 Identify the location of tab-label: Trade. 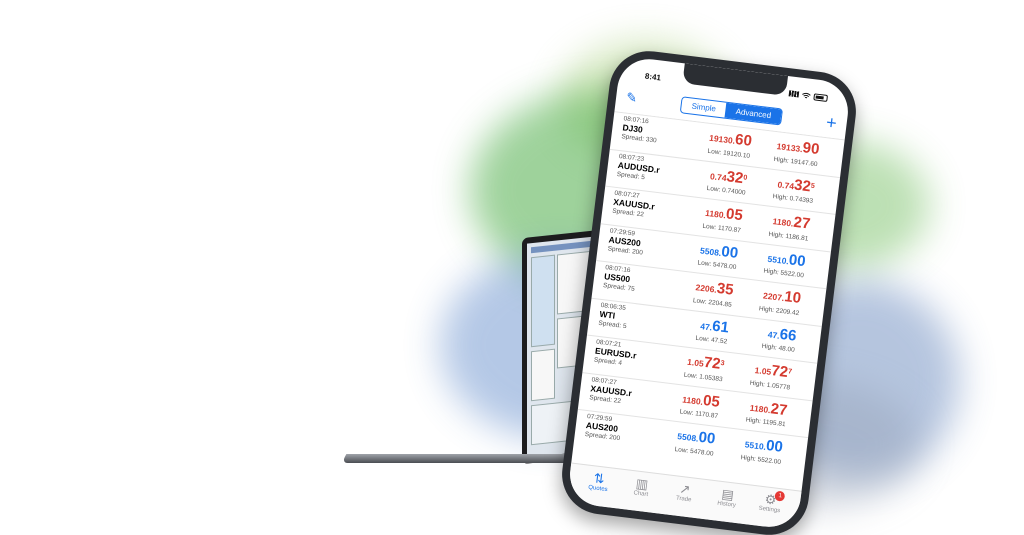
(683, 499).